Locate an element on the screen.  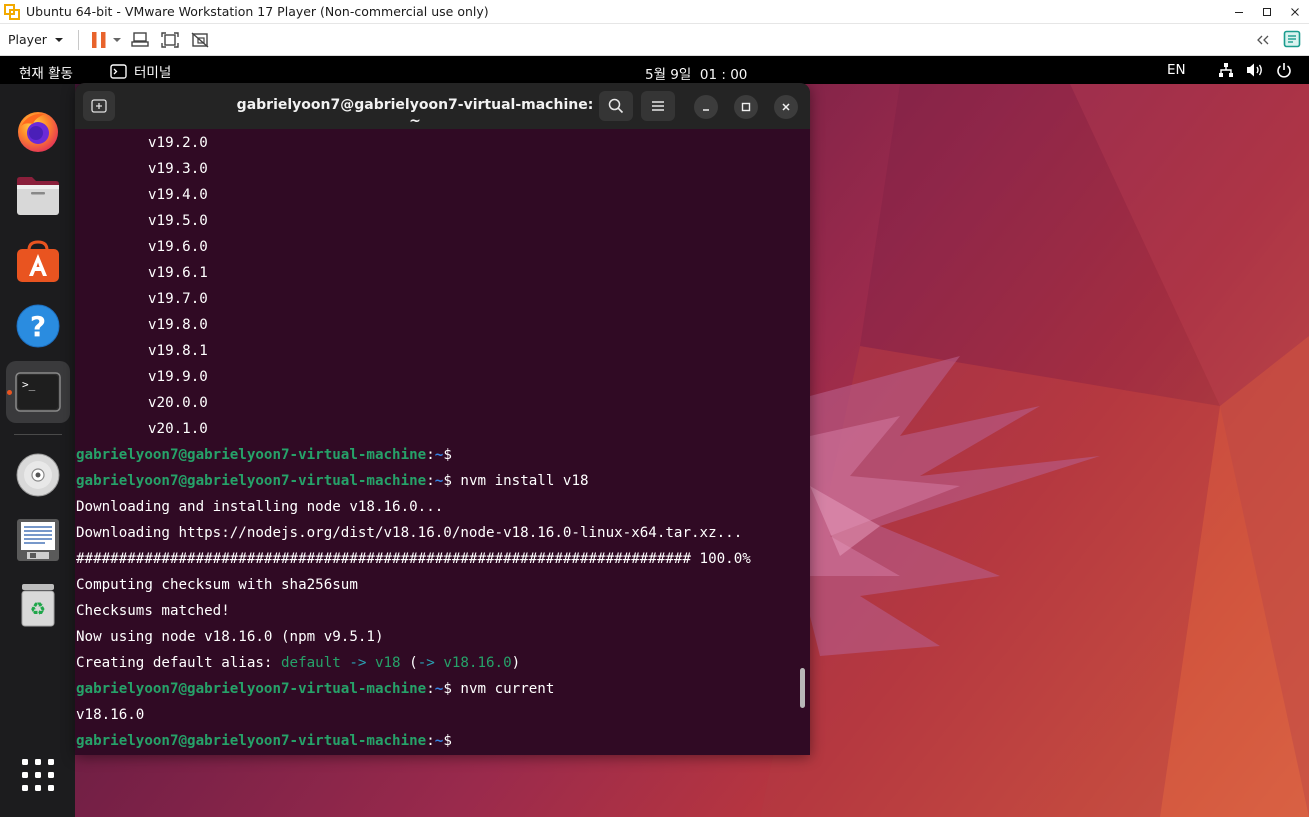
vm-toolbar: Player is located at coordinates (654, 40).